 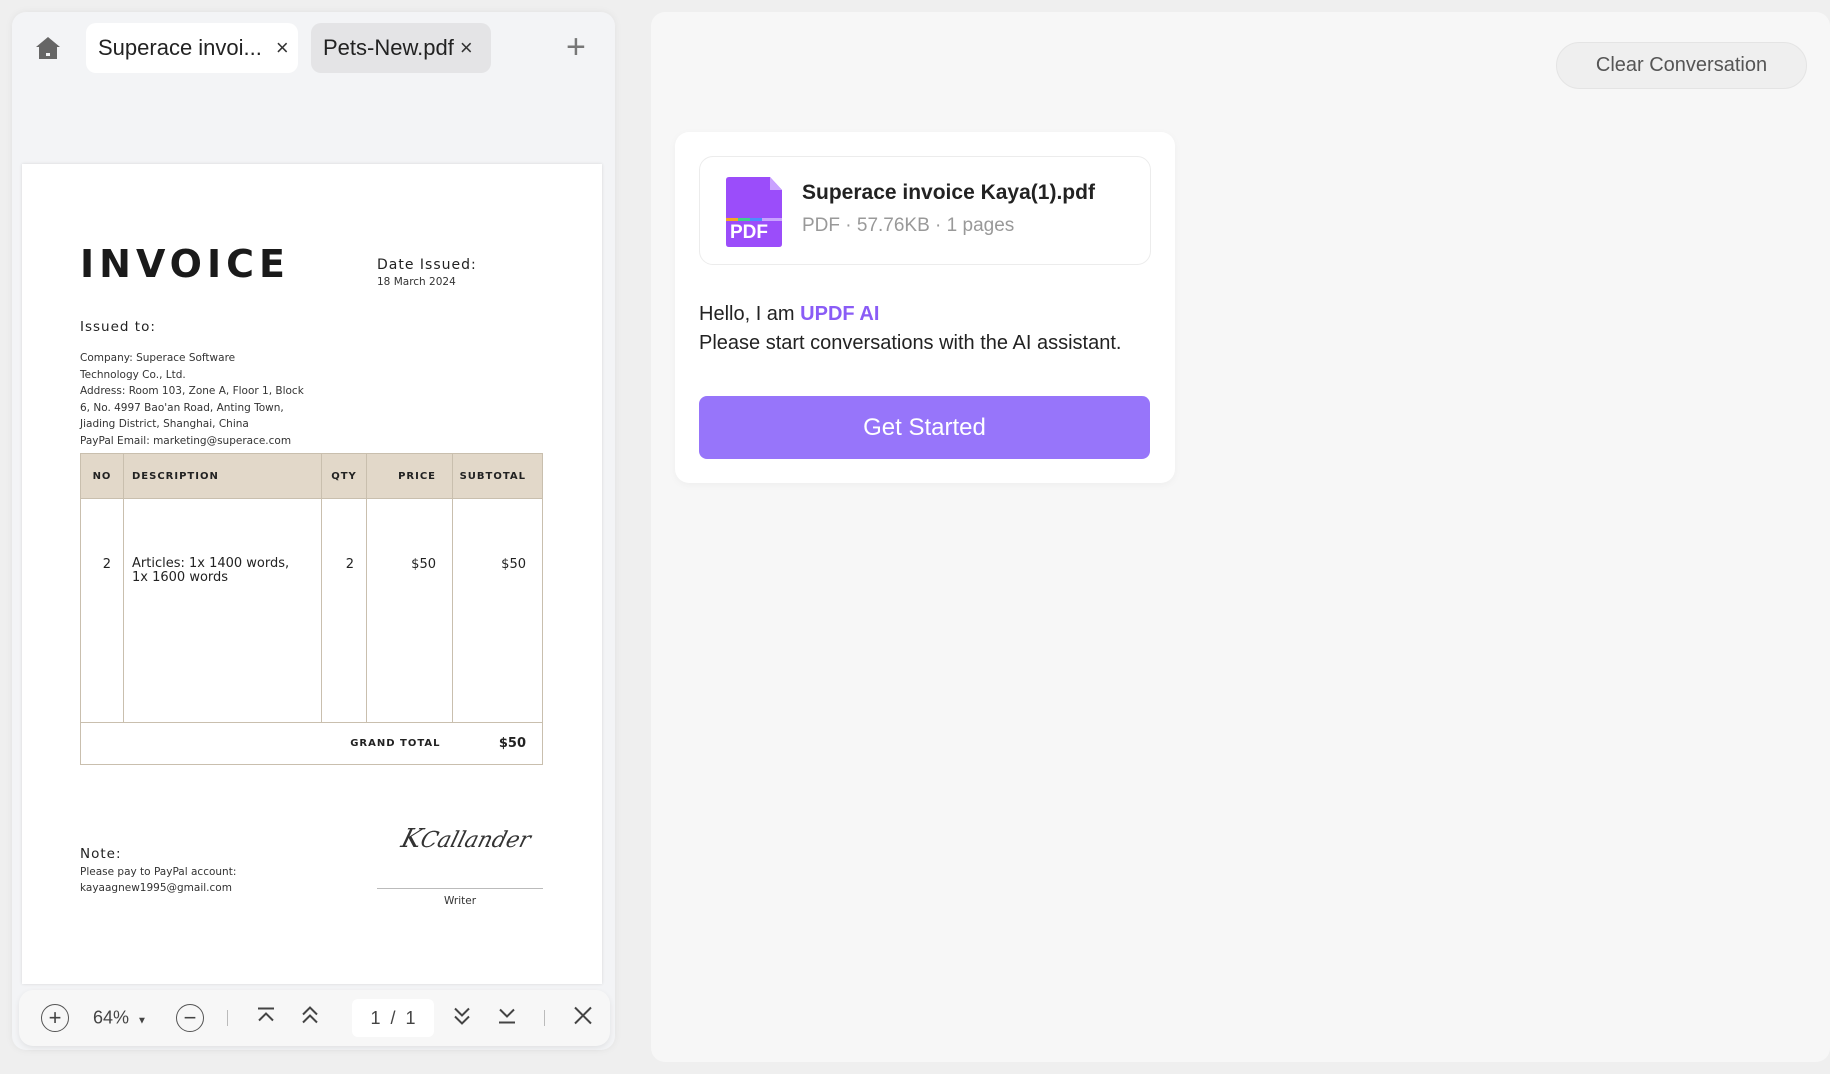 What do you see at coordinates (410, 1017) in the screenshot?
I see `page-total: 1` at bounding box center [410, 1017].